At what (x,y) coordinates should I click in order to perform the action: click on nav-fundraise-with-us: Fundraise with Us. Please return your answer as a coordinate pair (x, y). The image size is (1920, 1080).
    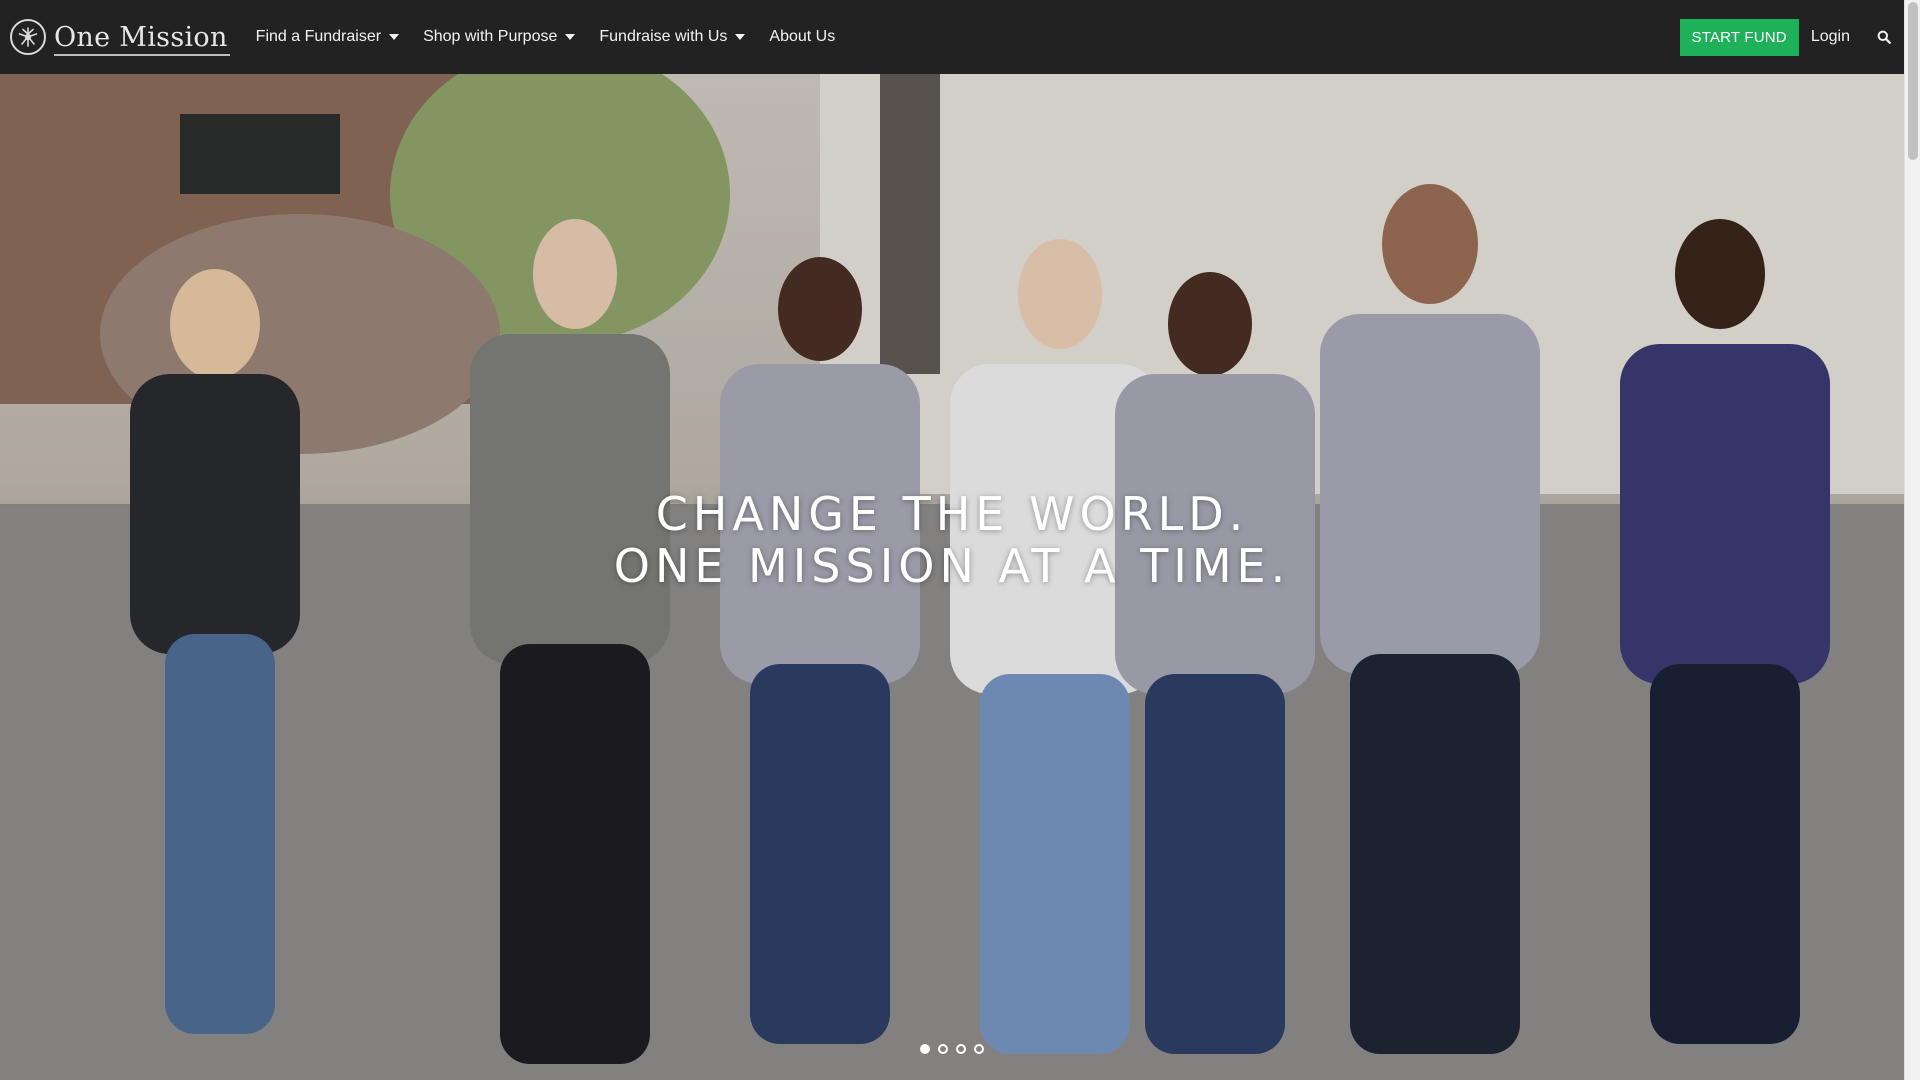
    Looking at the image, I should click on (672, 37).